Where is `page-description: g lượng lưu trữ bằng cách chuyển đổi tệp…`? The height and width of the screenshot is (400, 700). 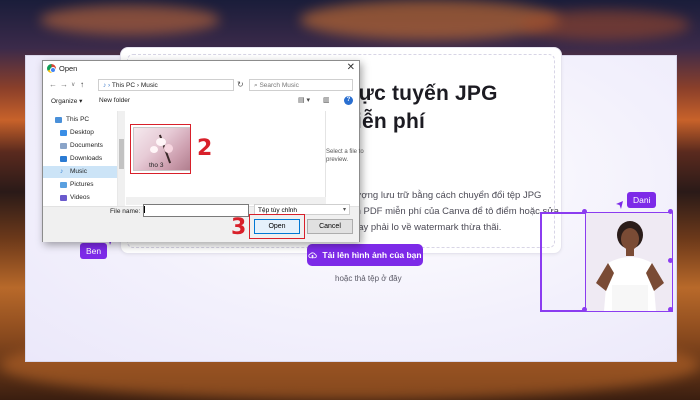 page-description: g lượng lưu trữ bằng cách chuyển đổi tệp… is located at coordinates (455, 212).